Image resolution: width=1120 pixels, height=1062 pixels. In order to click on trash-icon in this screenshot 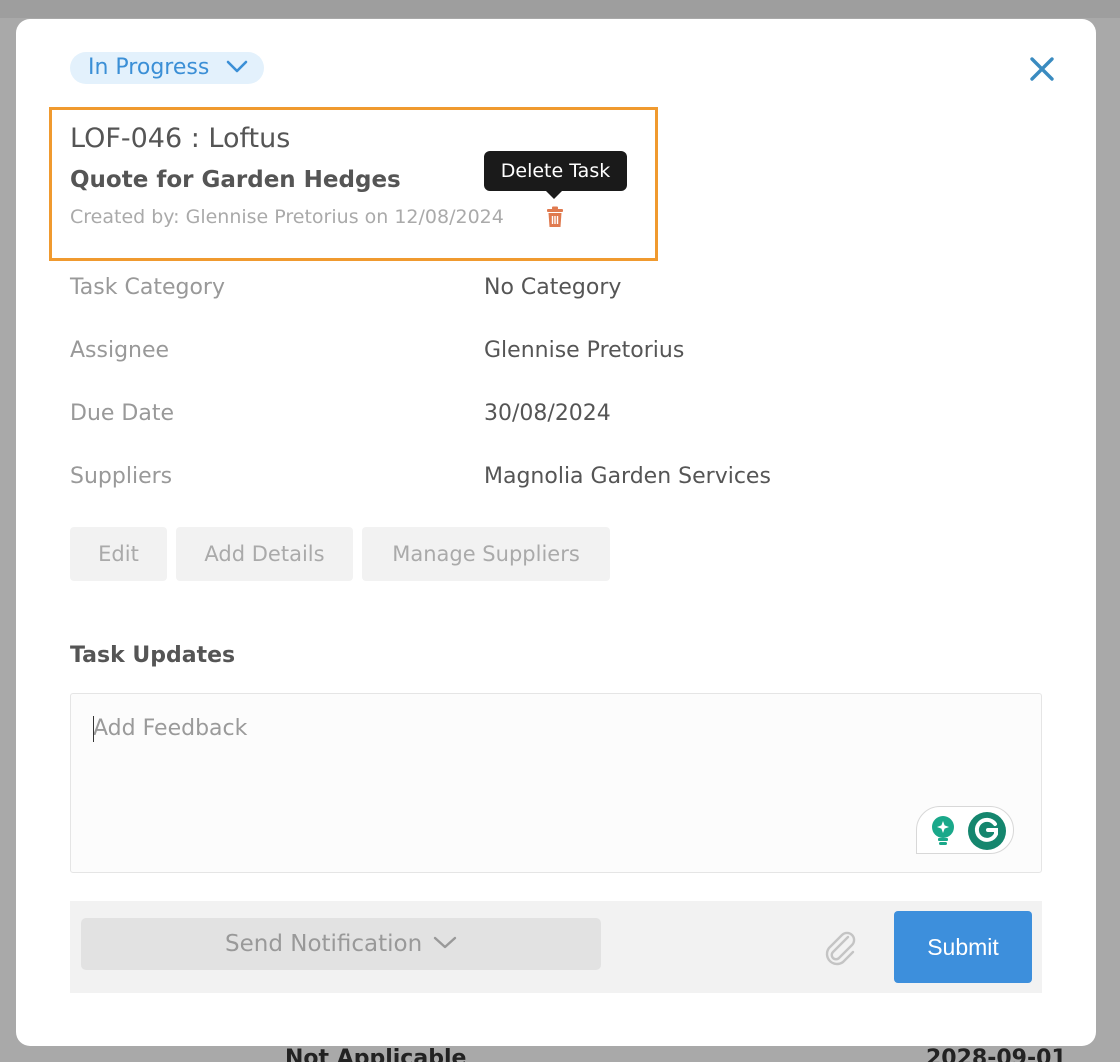, I will do `click(555, 217)`.